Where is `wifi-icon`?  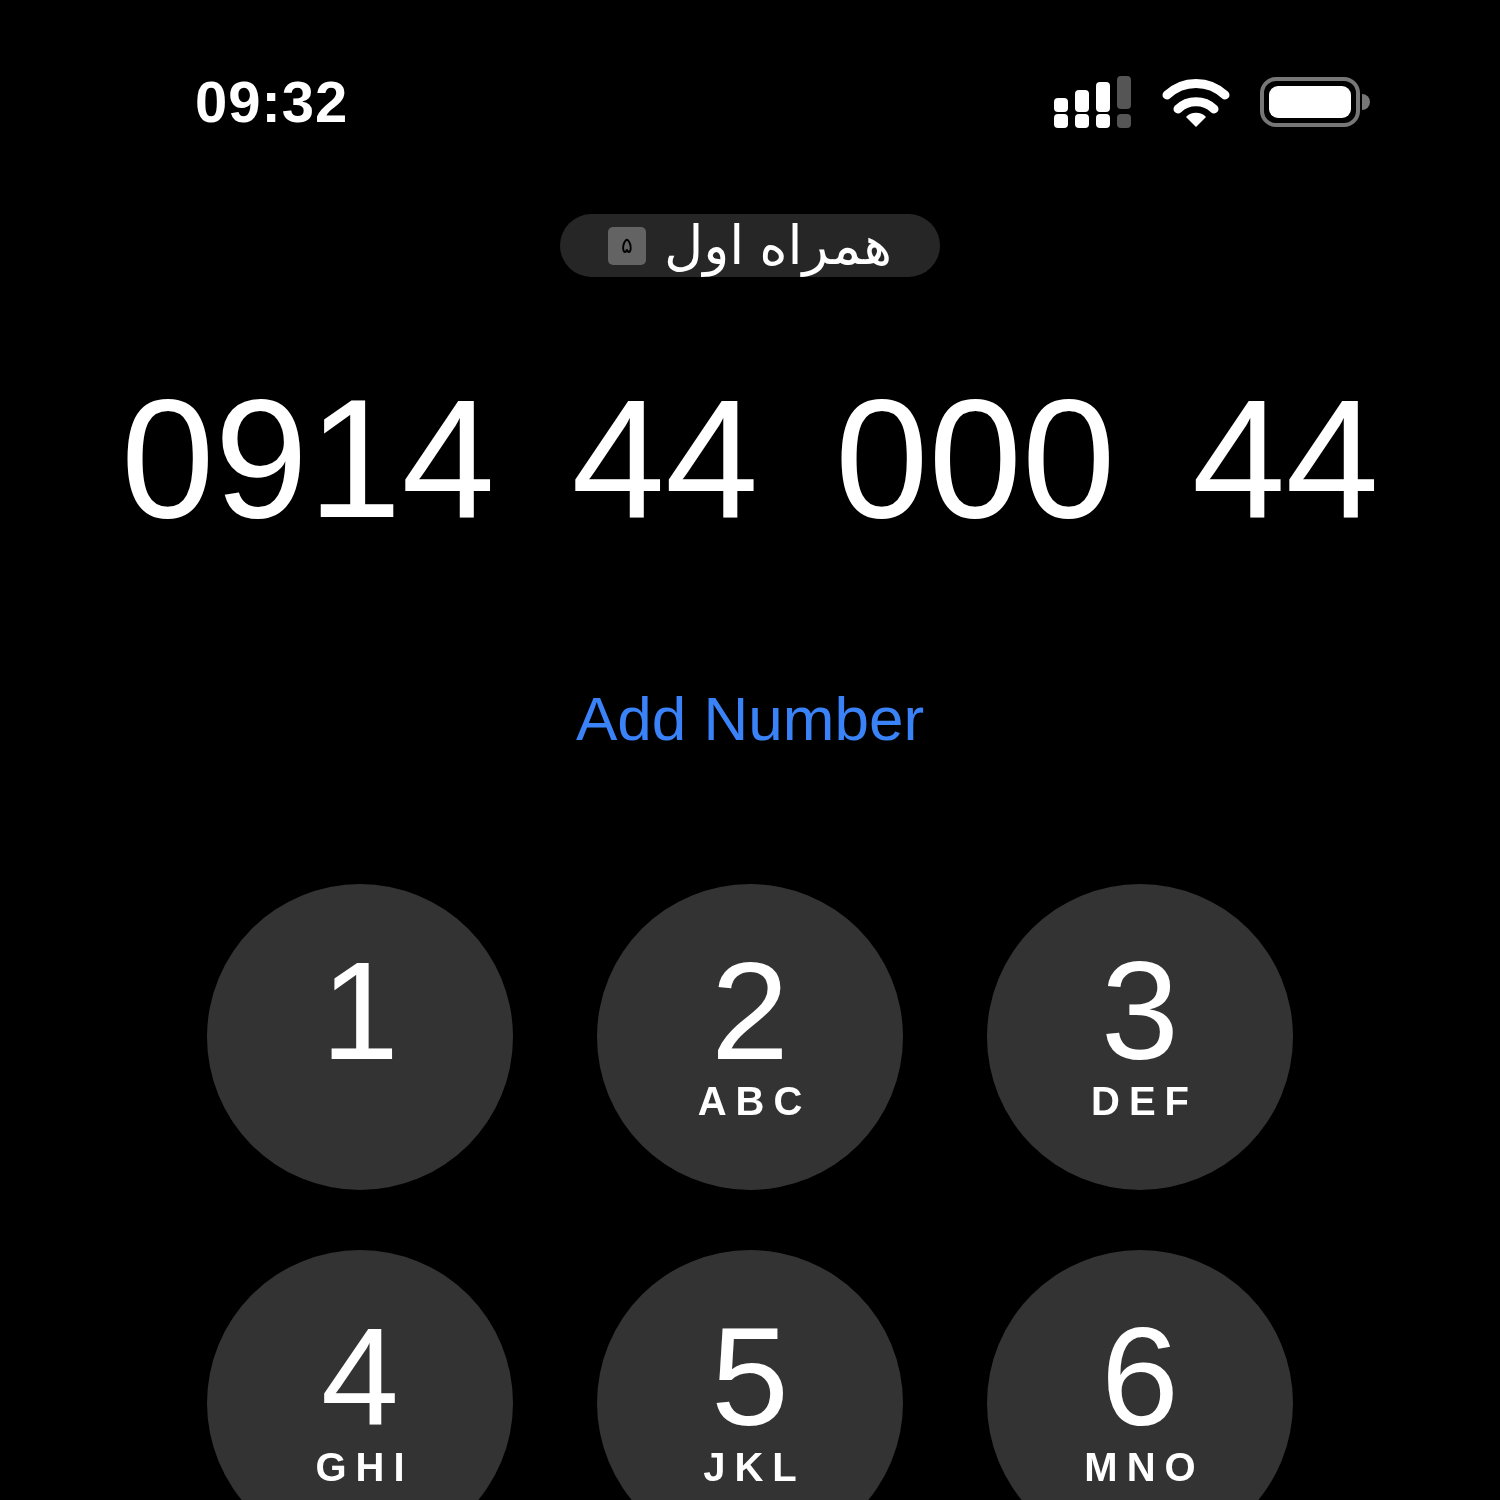 wifi-icon is located at coordinates (1196, 101).